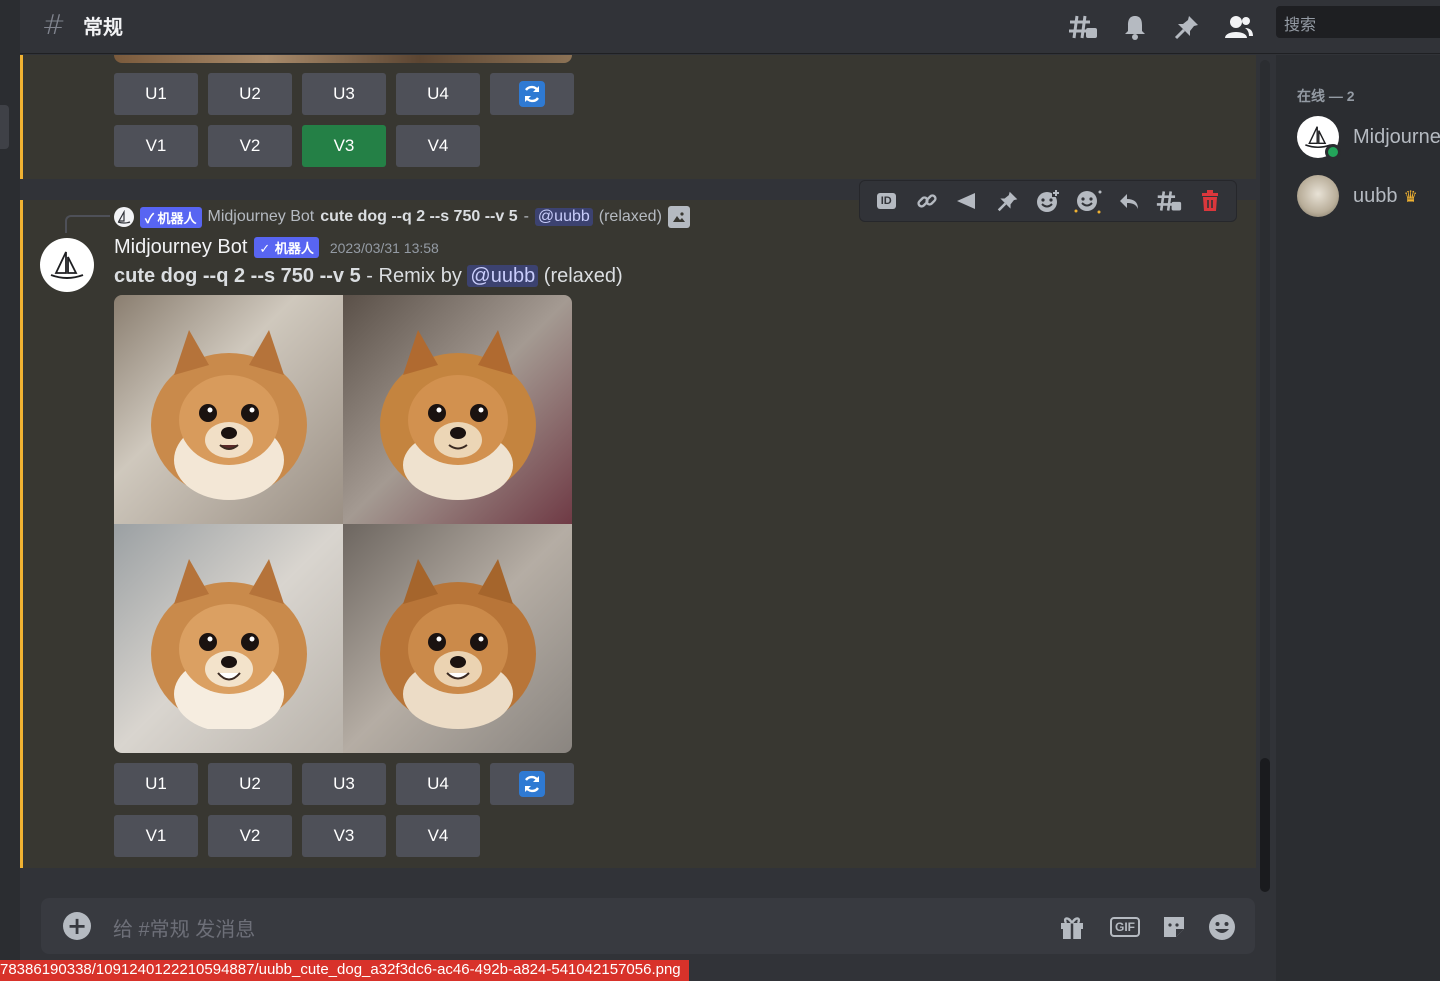  What do you see at coordinates (419, 216) in the screenshot?
I see `reply-prompt: cute dog --q 2 --s 750 --v 5` at bounding box center [419, 216].